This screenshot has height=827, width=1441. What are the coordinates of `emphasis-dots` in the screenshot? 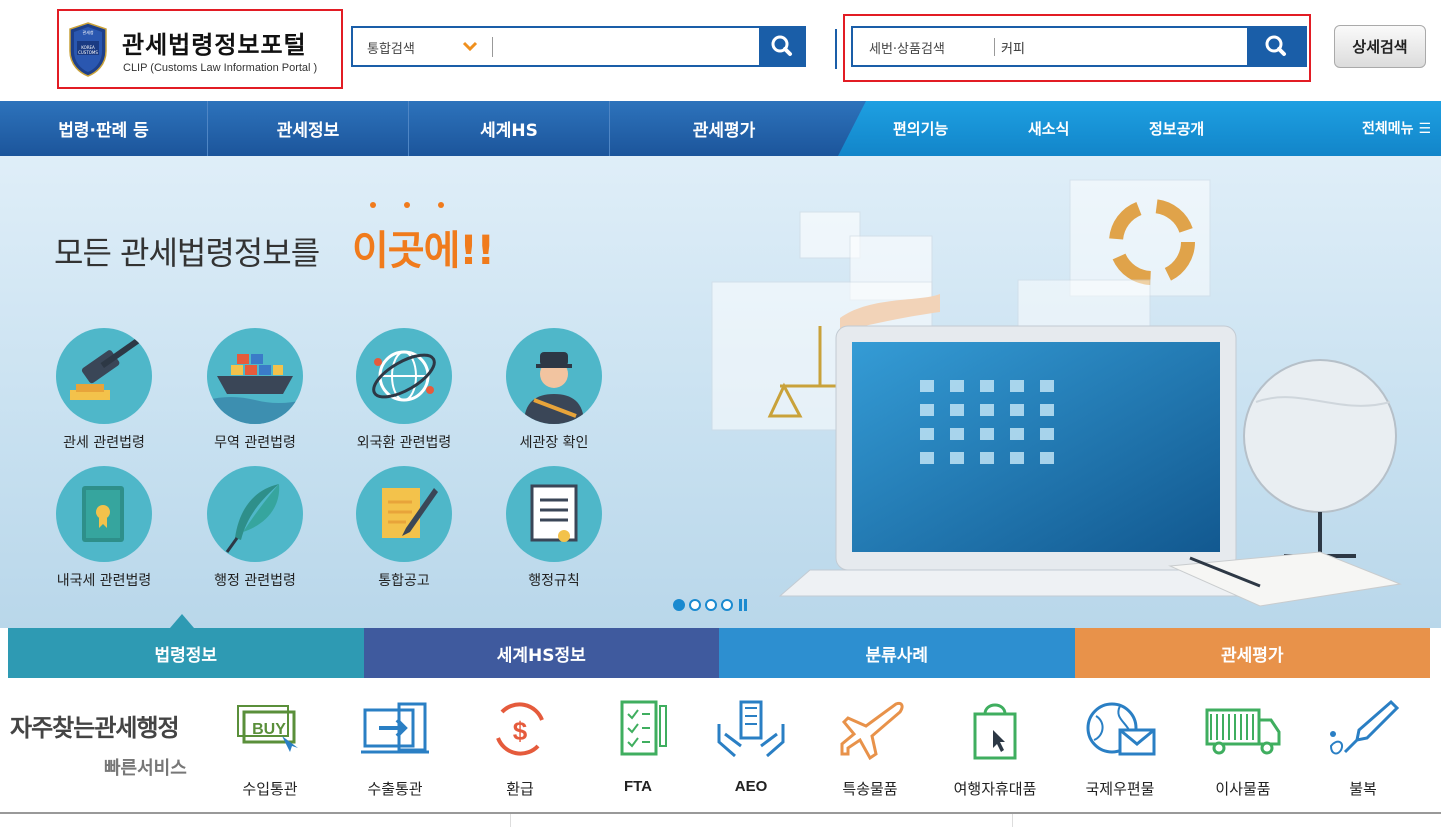 It's located at (407, 205).